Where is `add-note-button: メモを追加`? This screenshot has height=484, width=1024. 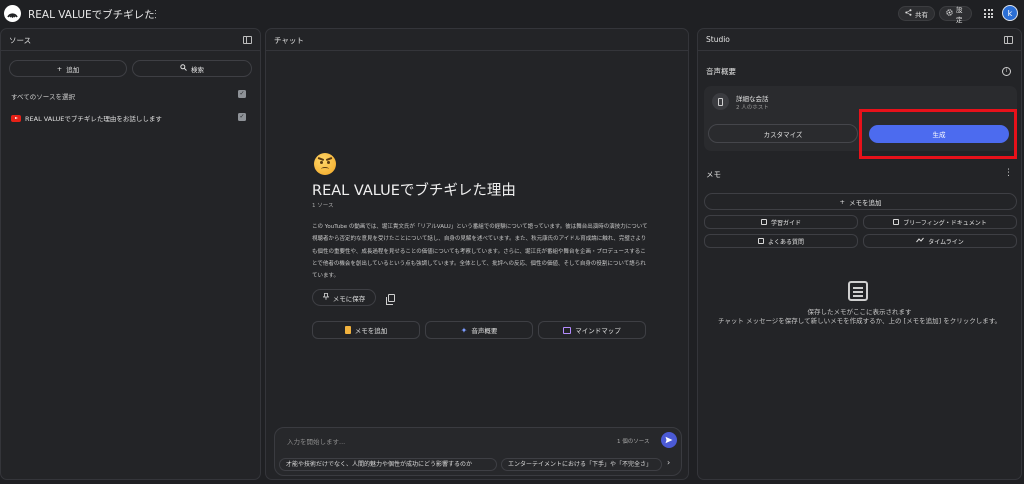 add-note-button: メモを追加 is located at coordinates (366, 330).